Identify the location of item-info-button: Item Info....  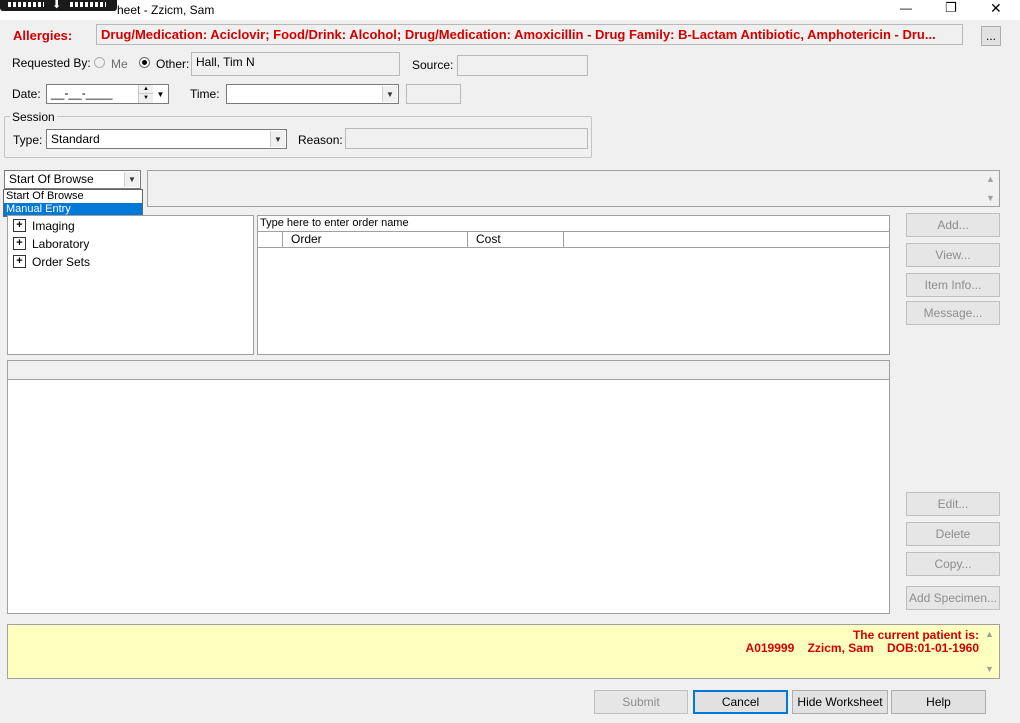
(953, 285).